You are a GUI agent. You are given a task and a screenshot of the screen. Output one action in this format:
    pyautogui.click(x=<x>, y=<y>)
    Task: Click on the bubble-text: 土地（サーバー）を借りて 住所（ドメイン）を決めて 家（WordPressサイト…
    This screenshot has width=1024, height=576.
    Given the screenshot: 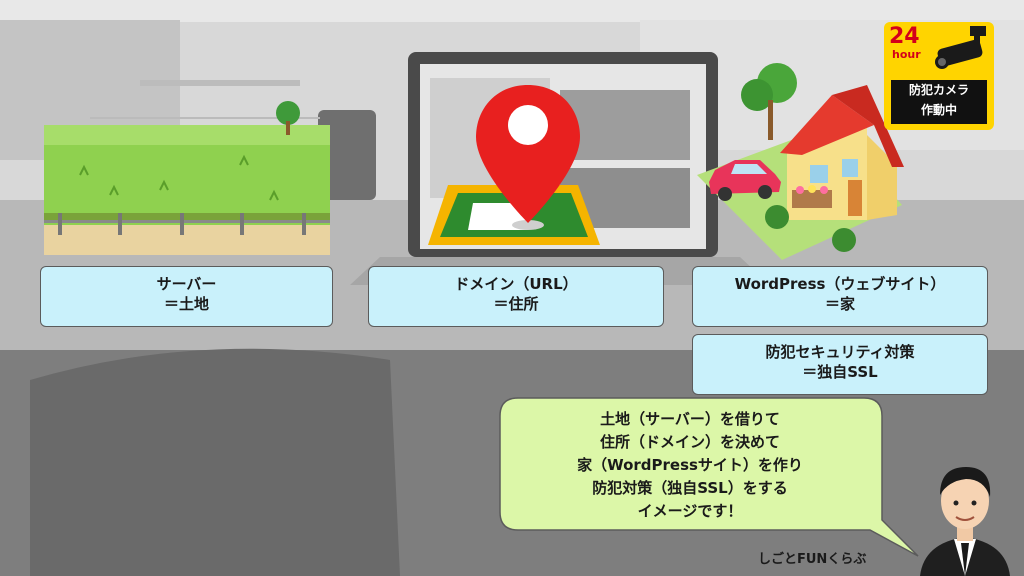 What is the action you would take?
    pyautogui.click(x=690, y=465)
    